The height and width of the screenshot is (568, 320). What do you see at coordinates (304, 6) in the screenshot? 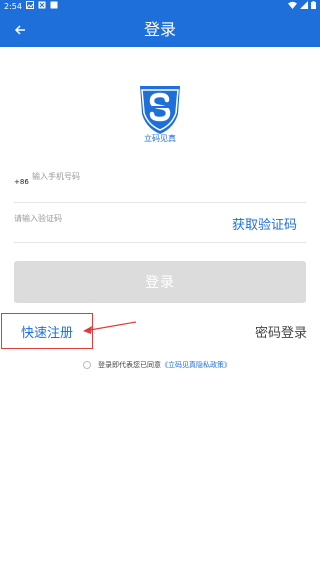
I see `signal-icon` at bounding box center [304, 6].